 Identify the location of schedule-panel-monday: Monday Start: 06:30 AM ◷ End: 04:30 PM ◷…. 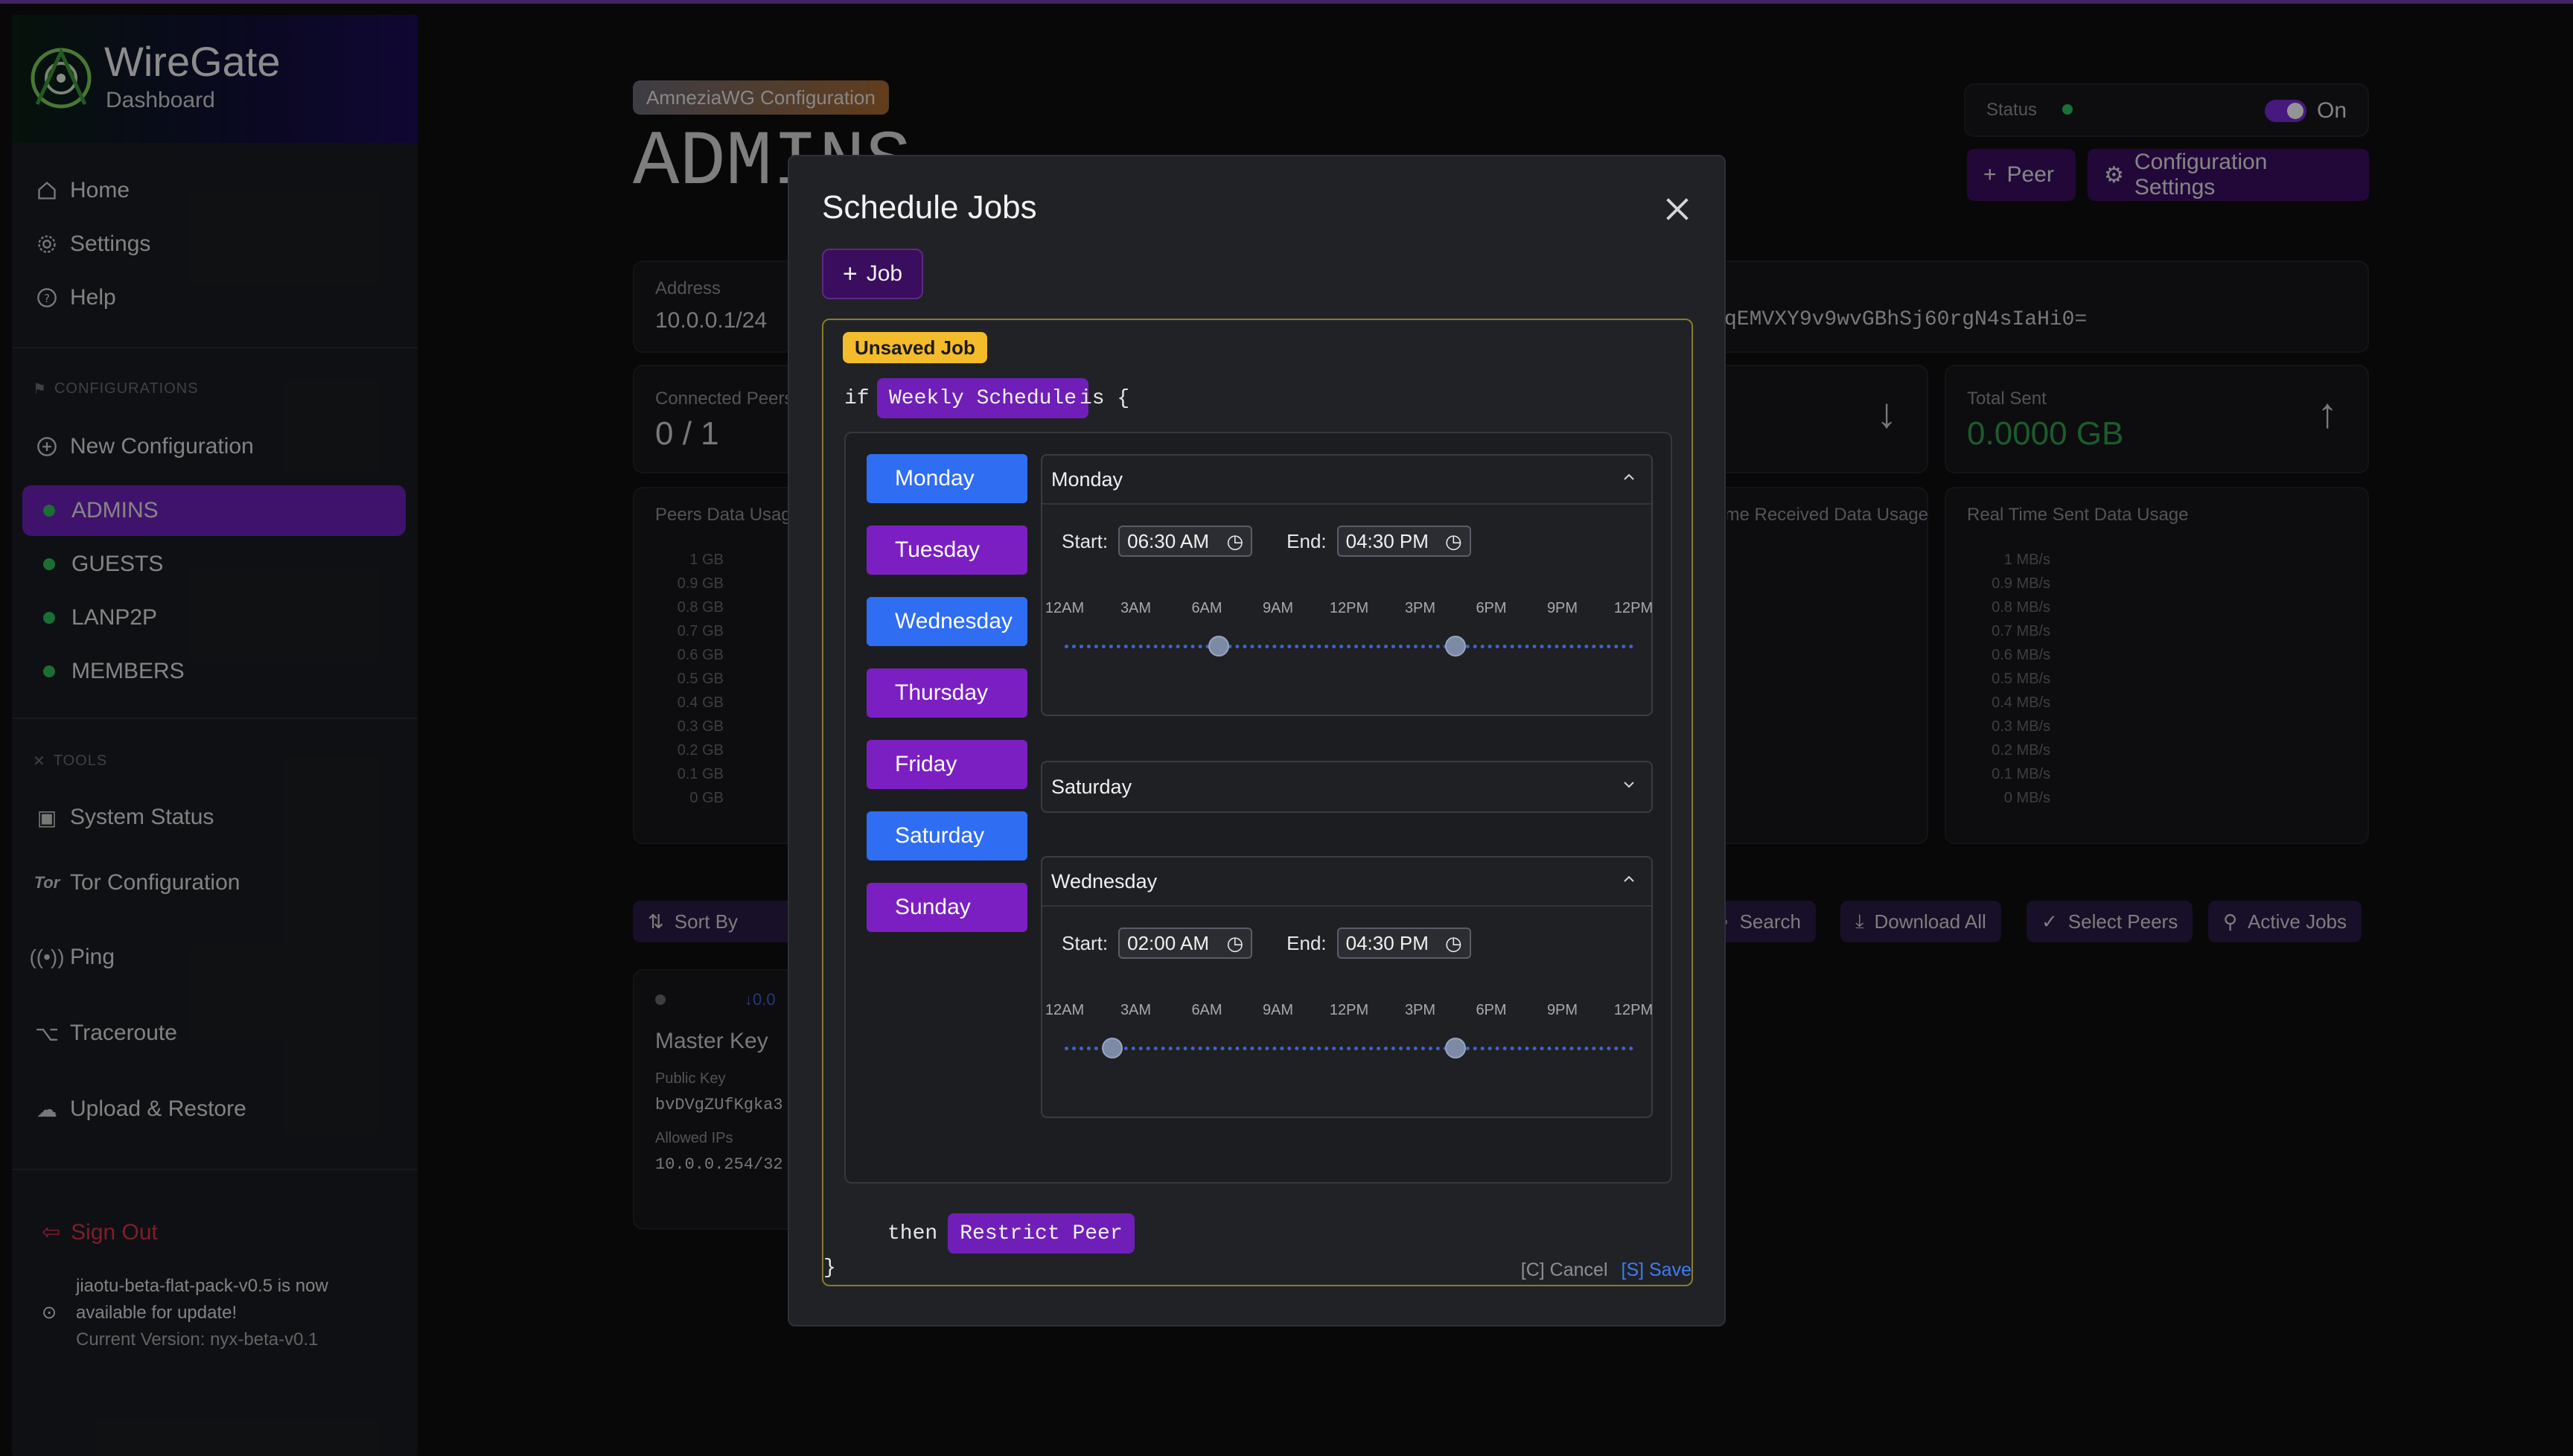
(1347, 585).